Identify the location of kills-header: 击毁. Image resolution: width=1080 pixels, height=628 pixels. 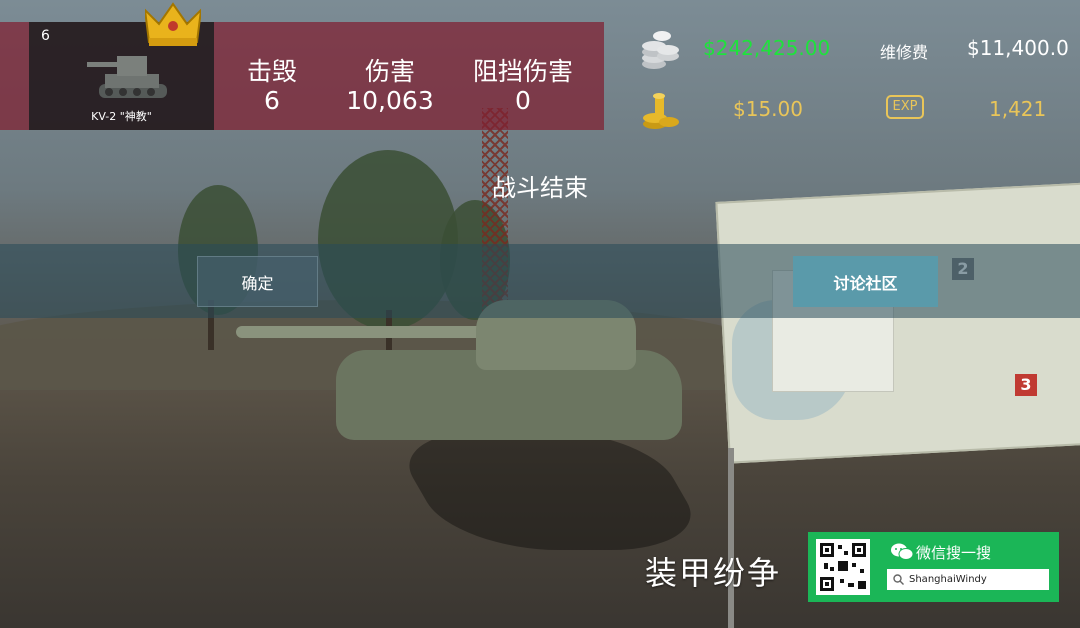
(271, 71).